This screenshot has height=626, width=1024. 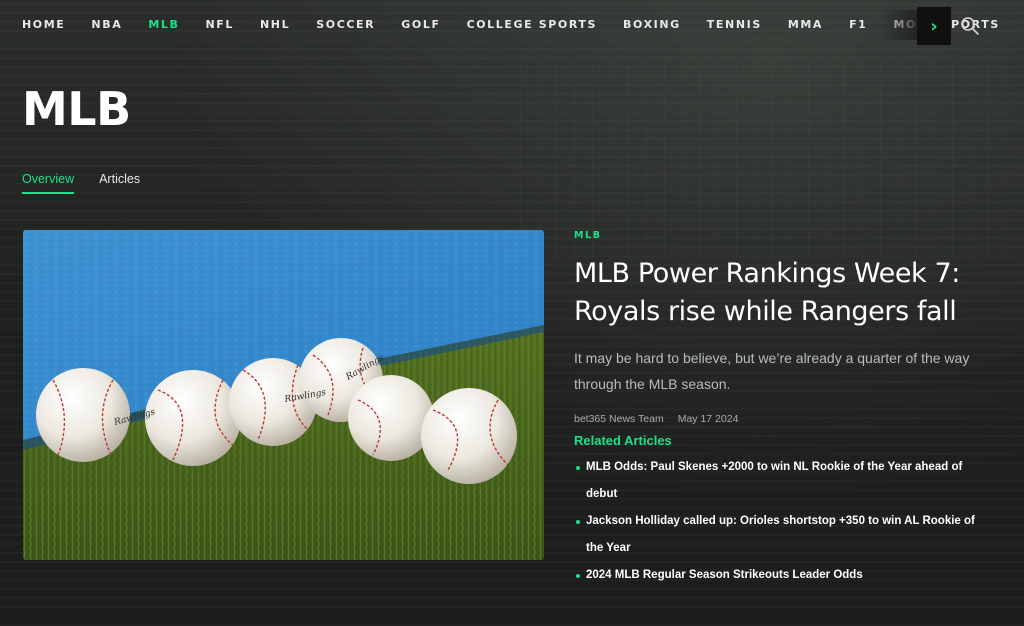 I want to click on article-meta: bet365 News Team May 17 2024, so click(x=789, y=419).